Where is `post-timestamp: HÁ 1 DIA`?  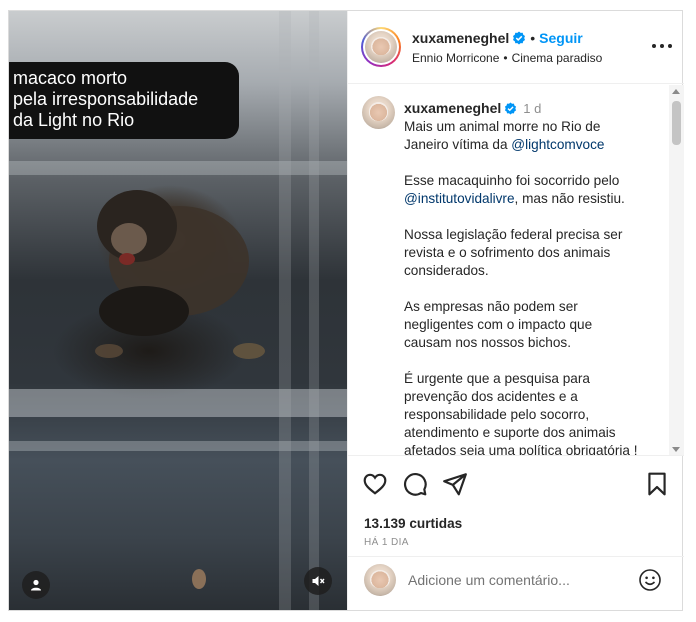 post-timestamp: HÁ 1 DIA is located at coordinates (386, 542).